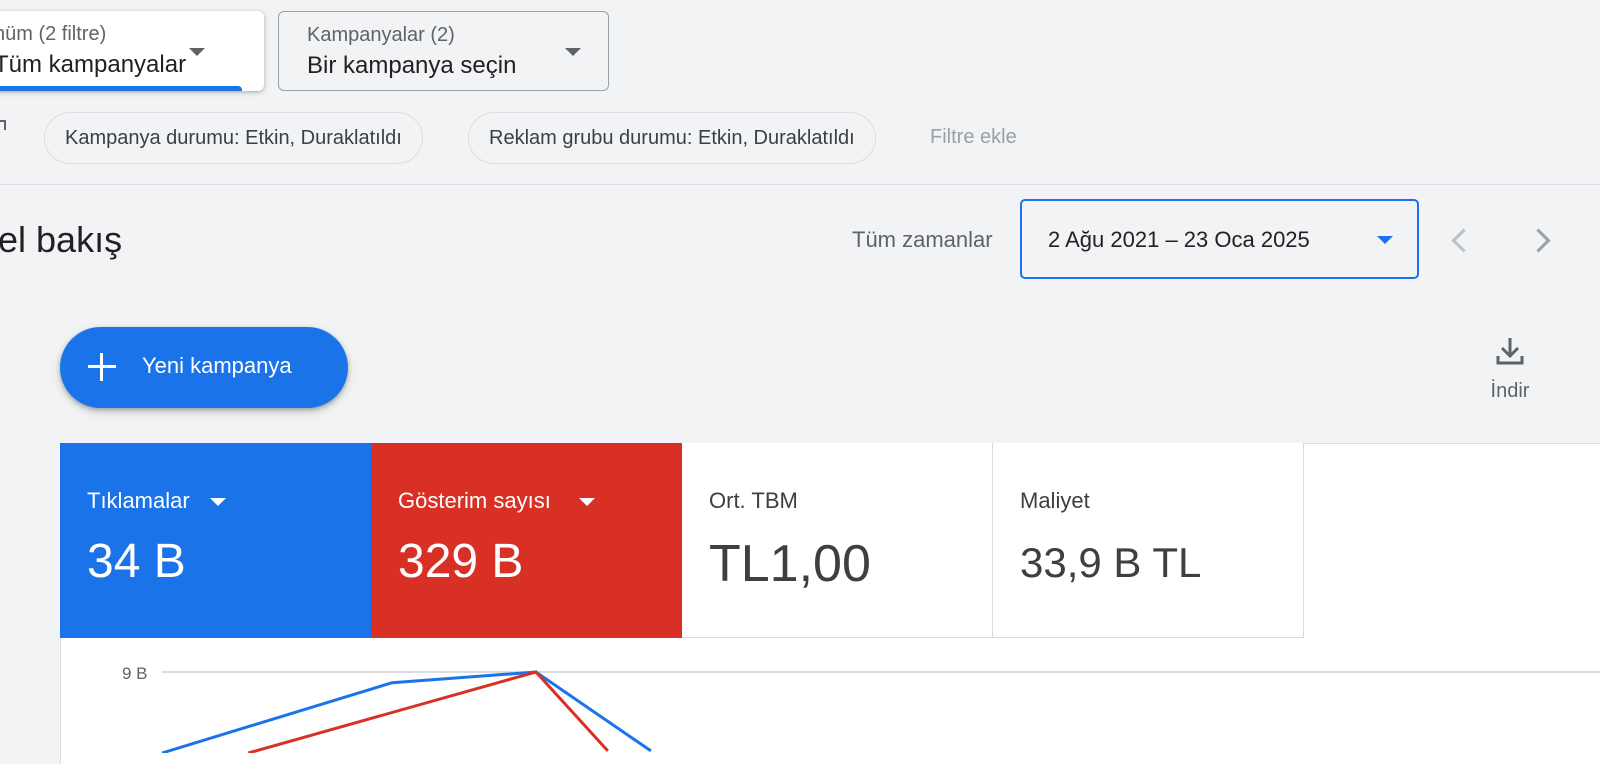  What do you see at coordinates (474, 500) in the screenshot?
I see `metric-label: Gösterim sayısı` at bounding box center [474, 500].